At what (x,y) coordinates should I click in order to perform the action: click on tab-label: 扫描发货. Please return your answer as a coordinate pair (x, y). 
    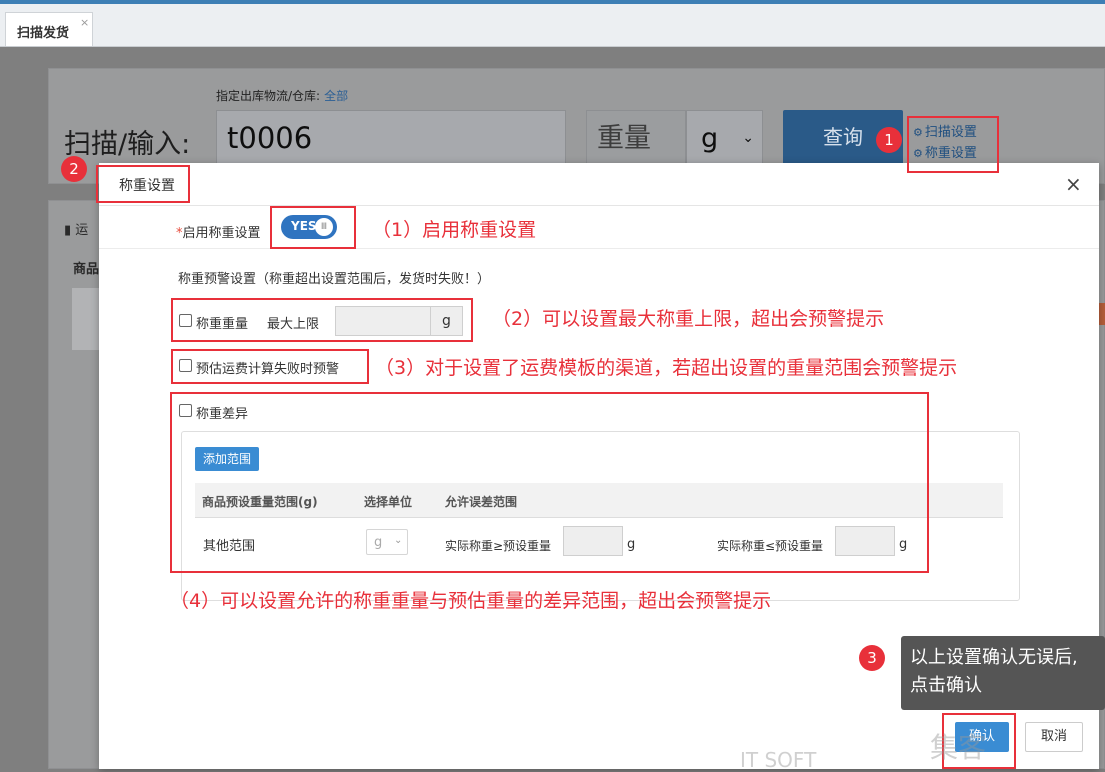
    Looking at the image, I should click on (43, 33).